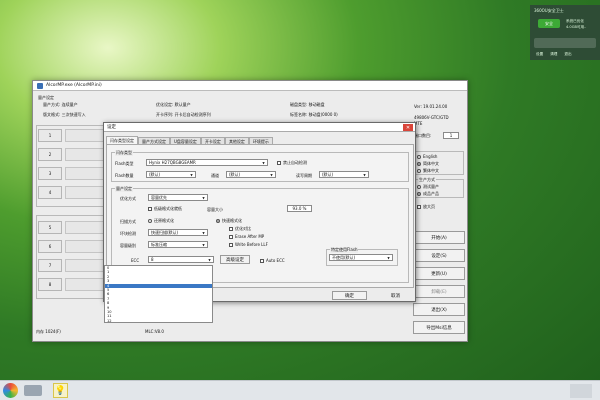  Describe the element at coordinates (85, 135) in the screenshot. I see `slot-1-status` at that location.